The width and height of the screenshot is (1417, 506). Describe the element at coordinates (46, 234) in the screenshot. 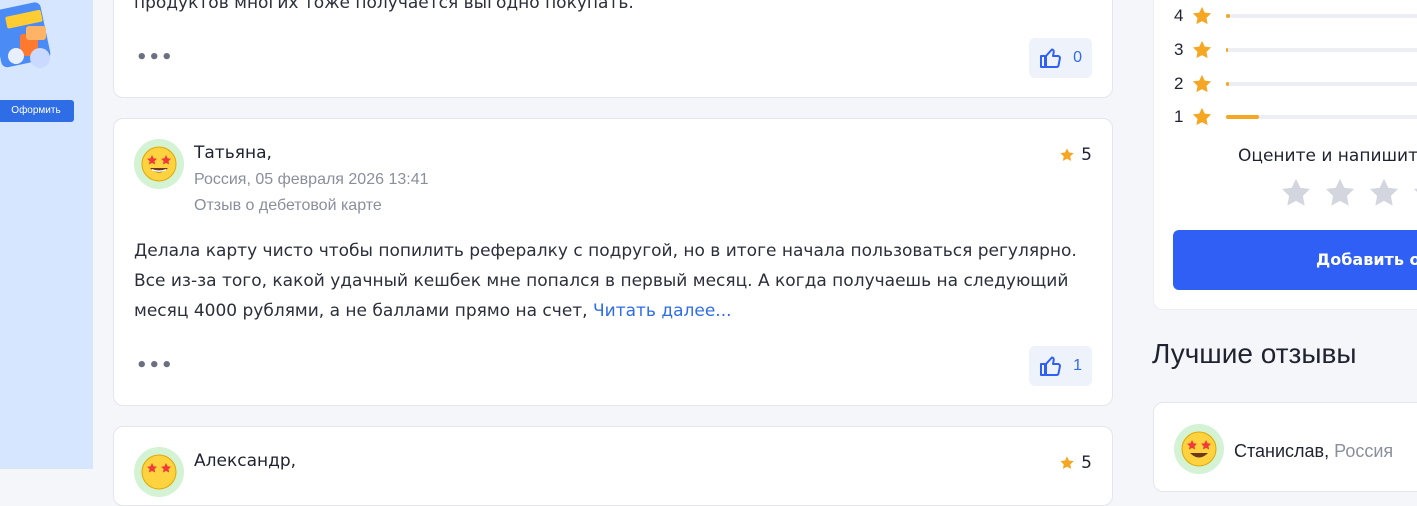

I see `promo-sidebar: Оформить` at that location.